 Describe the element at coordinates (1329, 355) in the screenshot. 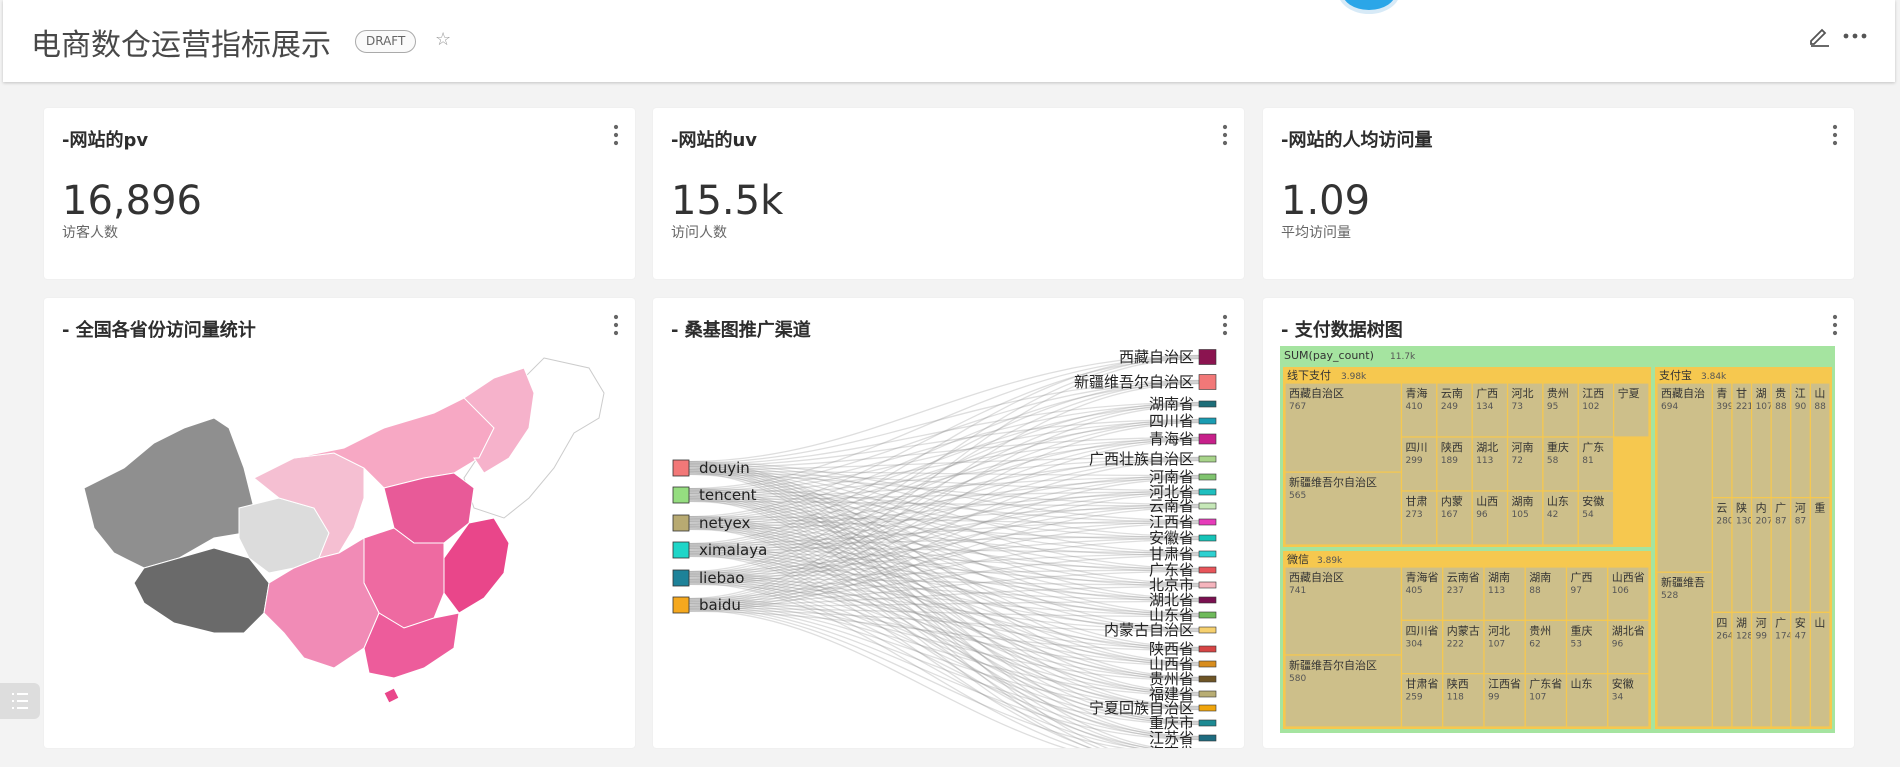

I see `treemap-root-label: SUM(pay_count)` at that location.